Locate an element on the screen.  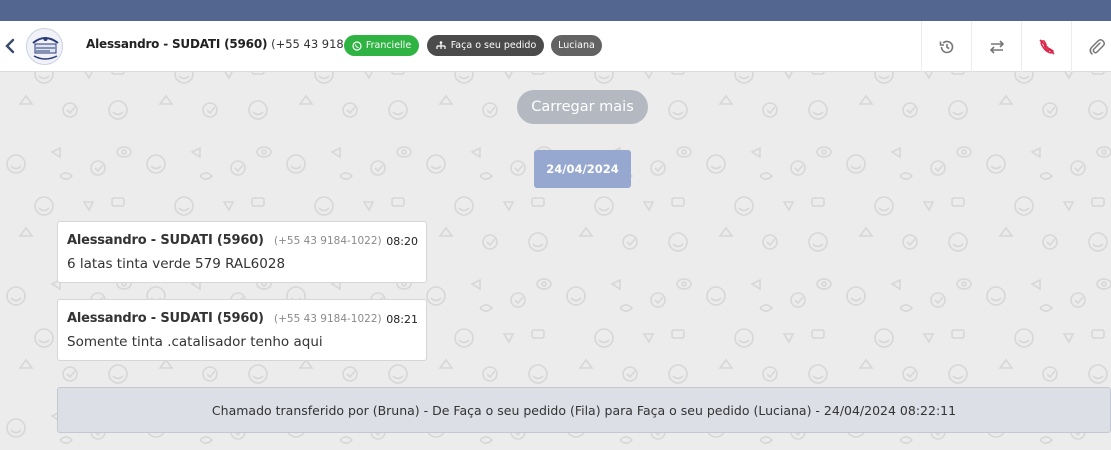
sitemap-icon is located at coordinates (441, 44).